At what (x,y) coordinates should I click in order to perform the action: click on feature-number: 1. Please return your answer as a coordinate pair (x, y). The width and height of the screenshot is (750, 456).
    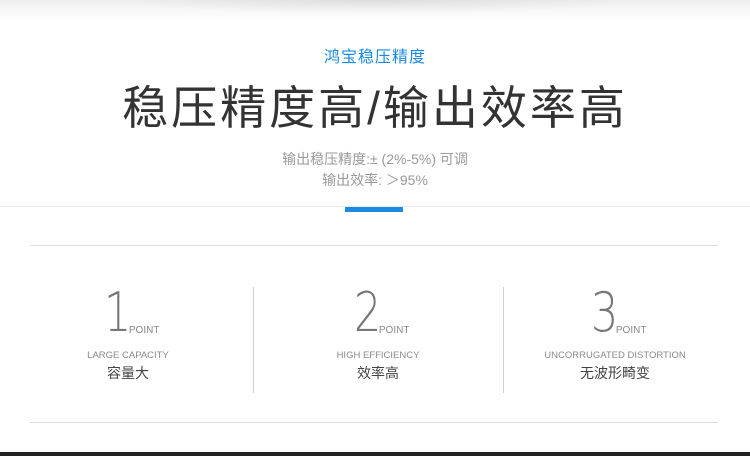
    Looking at the image, I should click on (117, 312).